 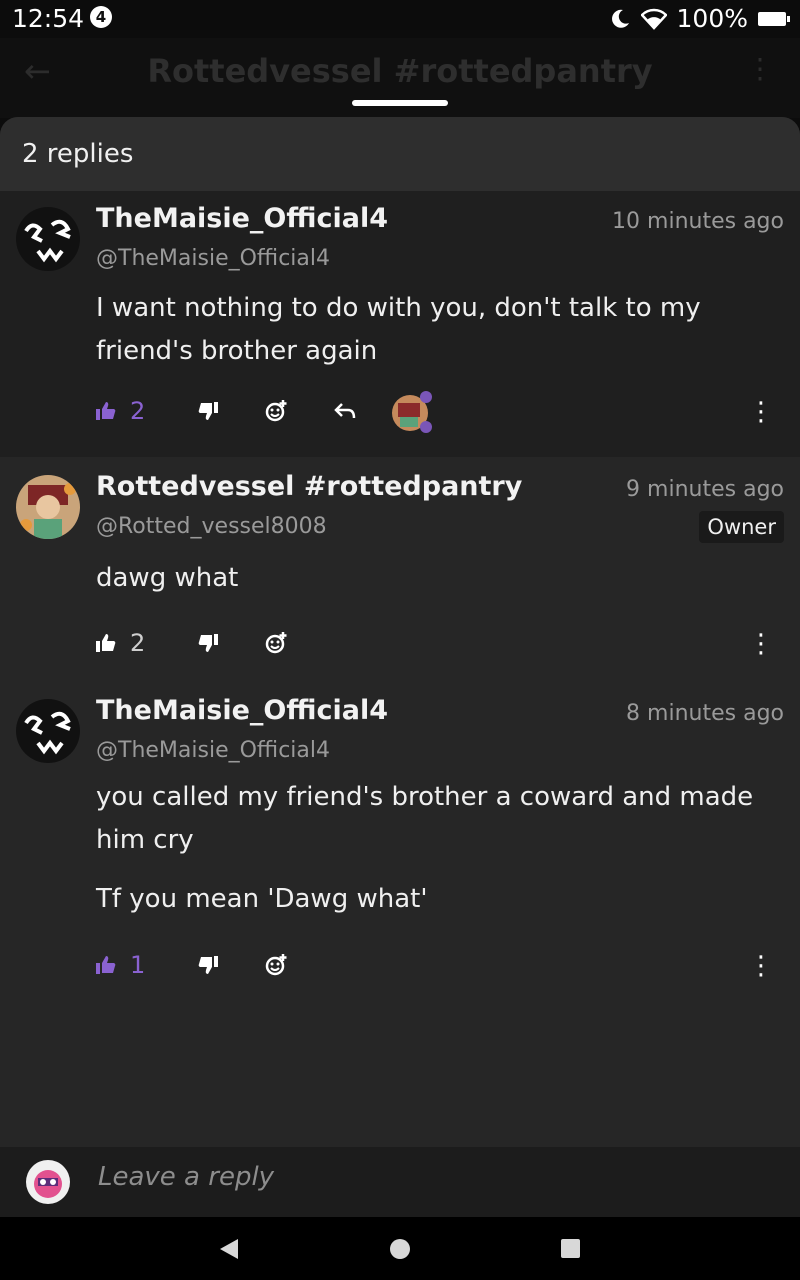 What do you see at coordinates (101, 17) in the screenshot?
I see `notification-count-badge: 4` at bounding box center [101, 17].